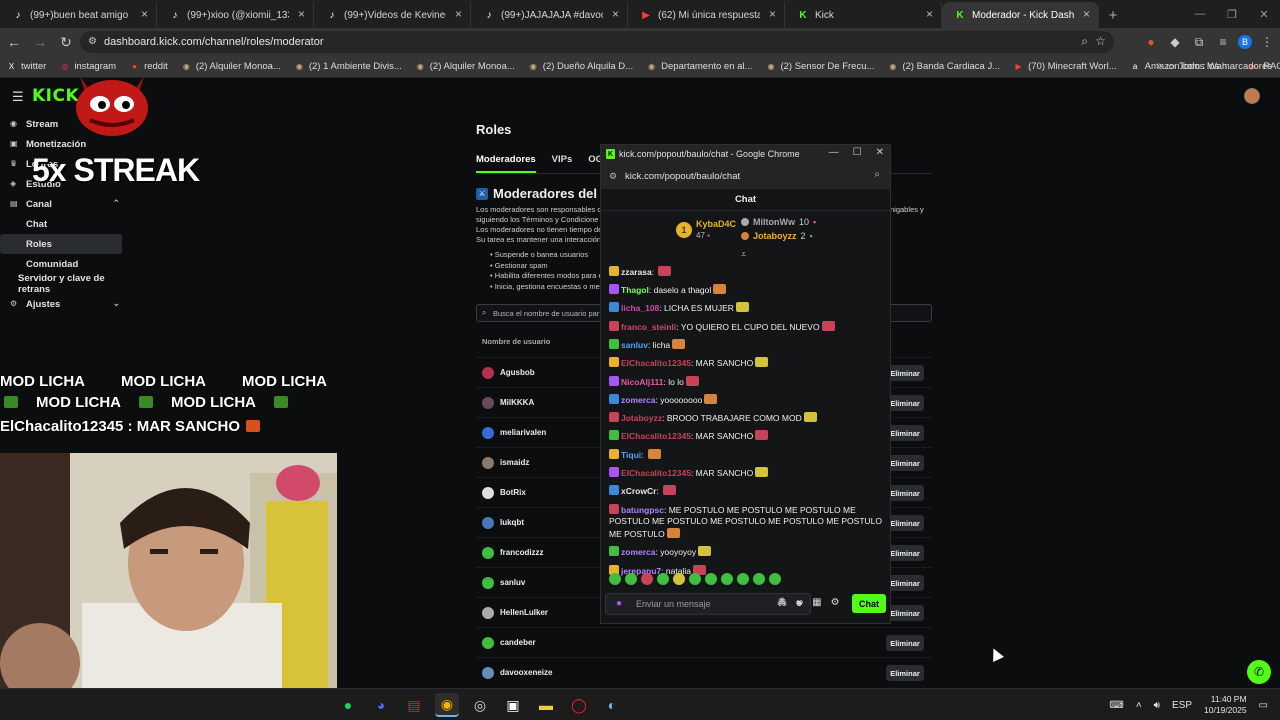 The width and height of the screenshot is (1280, 720). I want to click on file-explorer-icon: ▬, so click(546, 705).